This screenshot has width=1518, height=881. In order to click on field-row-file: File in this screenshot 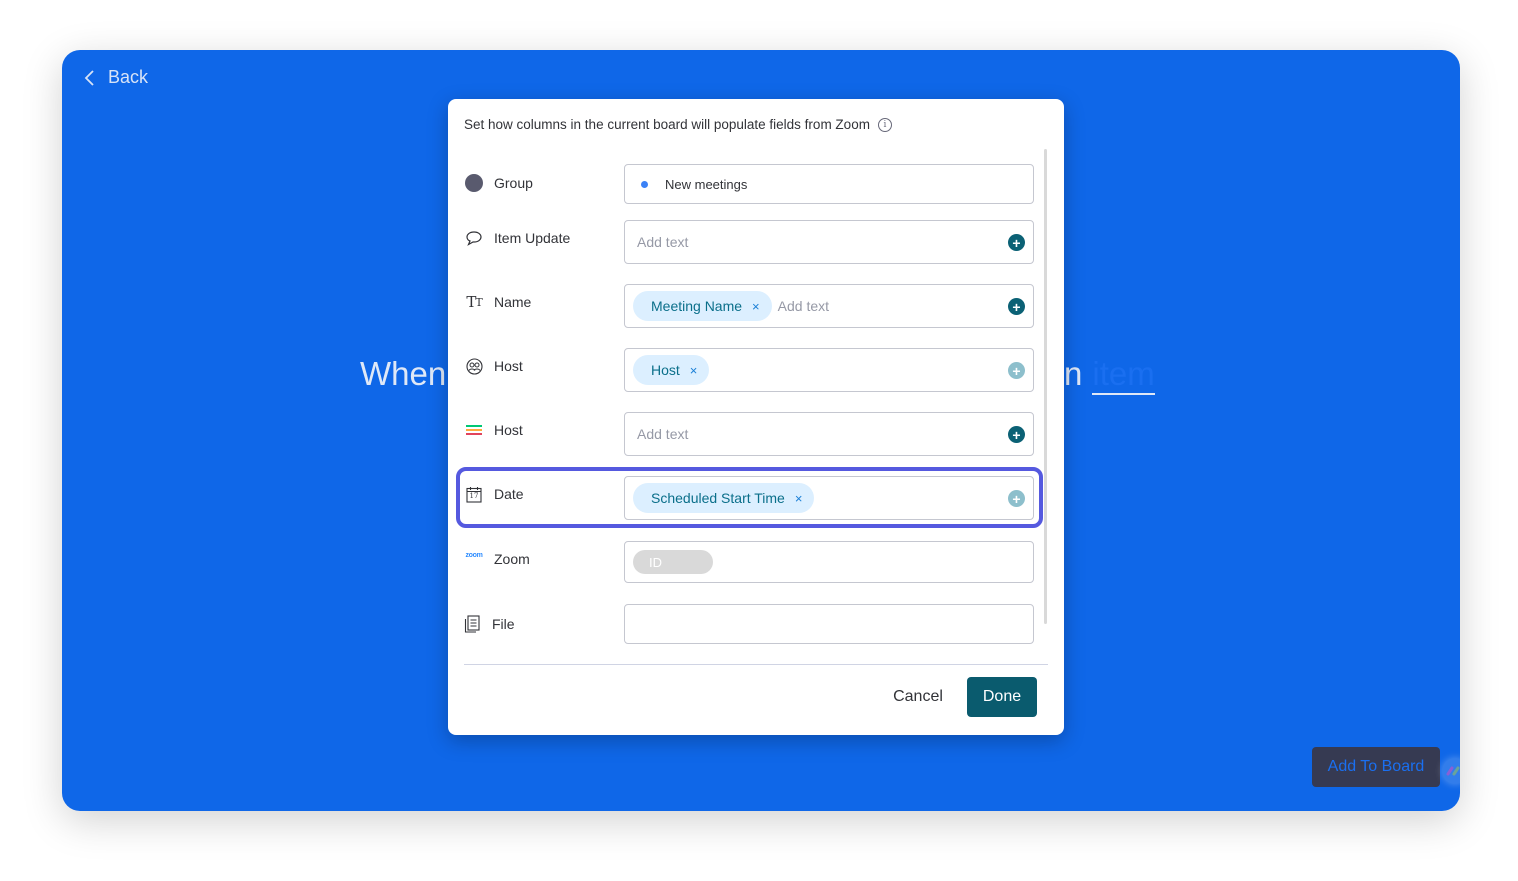, I will do `click(749, 624)`.